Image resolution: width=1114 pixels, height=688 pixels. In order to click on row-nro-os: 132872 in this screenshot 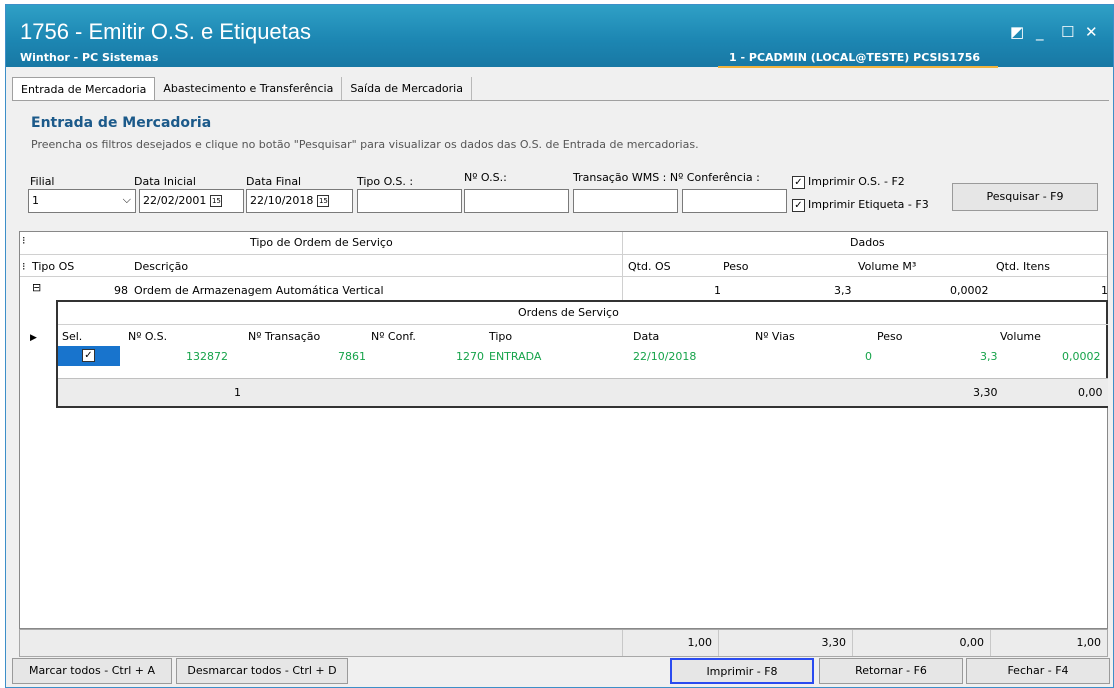, I will do `click(207, 356)`.